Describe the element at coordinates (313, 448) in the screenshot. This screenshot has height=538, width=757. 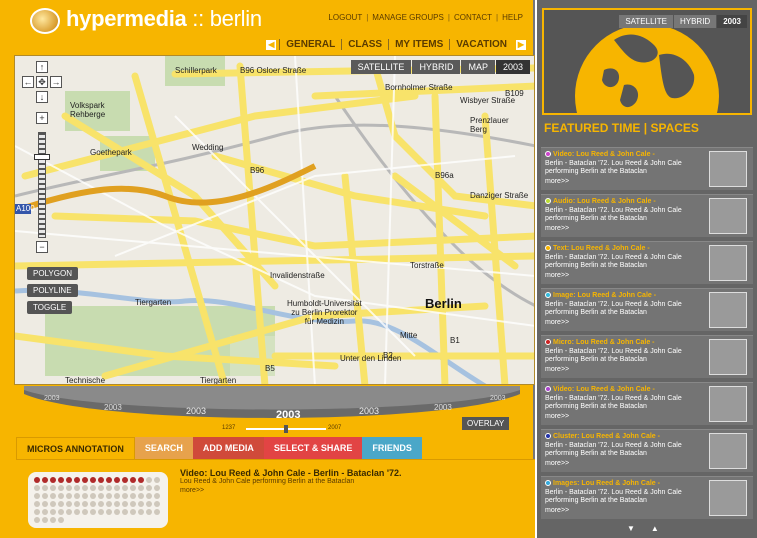
I see `tab-select-share: SELECT & SHARE` at that location.